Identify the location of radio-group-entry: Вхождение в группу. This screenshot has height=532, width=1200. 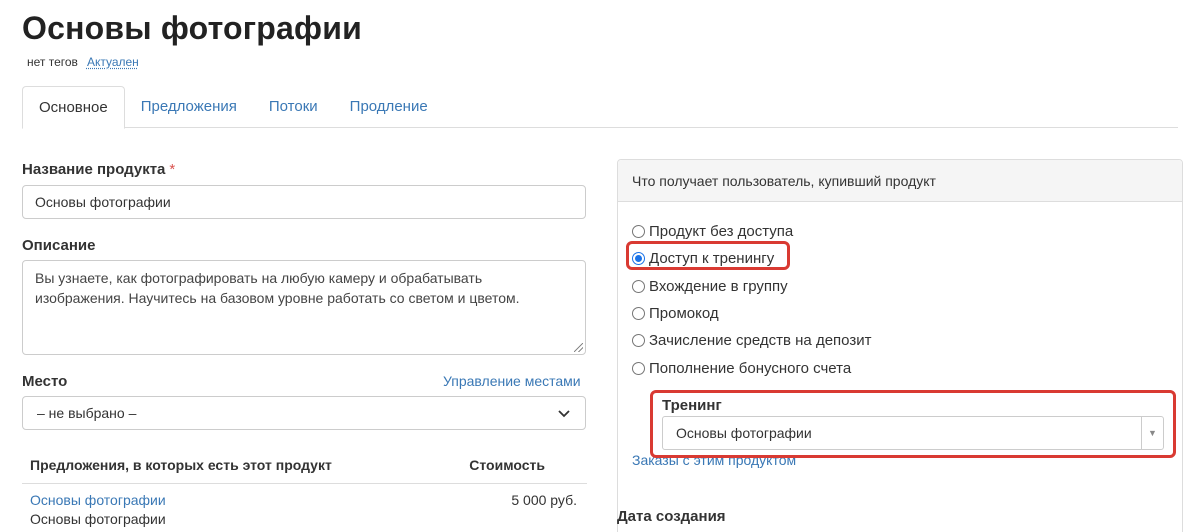
(751, 286).